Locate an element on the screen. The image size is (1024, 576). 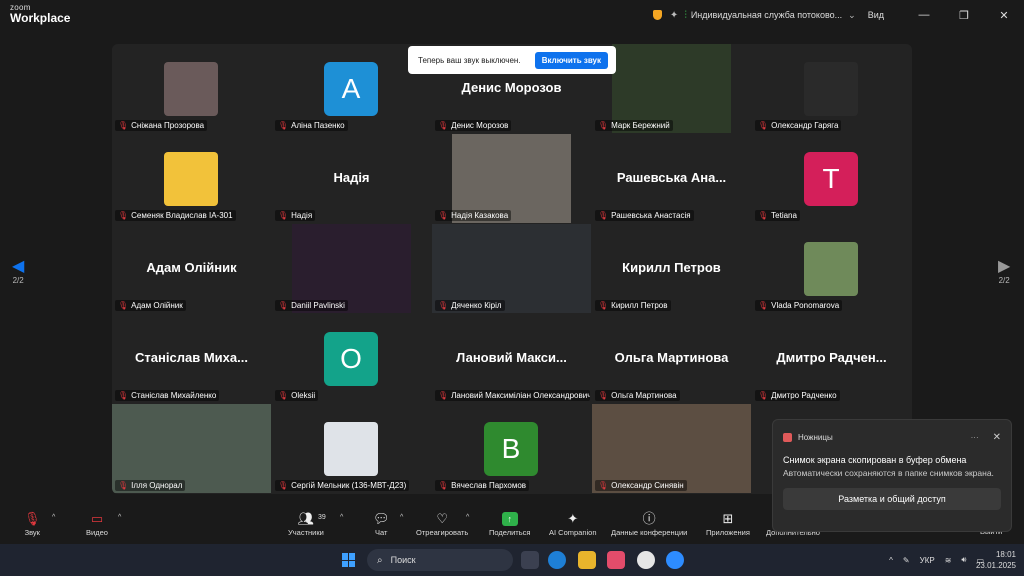
edge-icon is located at coordinates (557, 560).